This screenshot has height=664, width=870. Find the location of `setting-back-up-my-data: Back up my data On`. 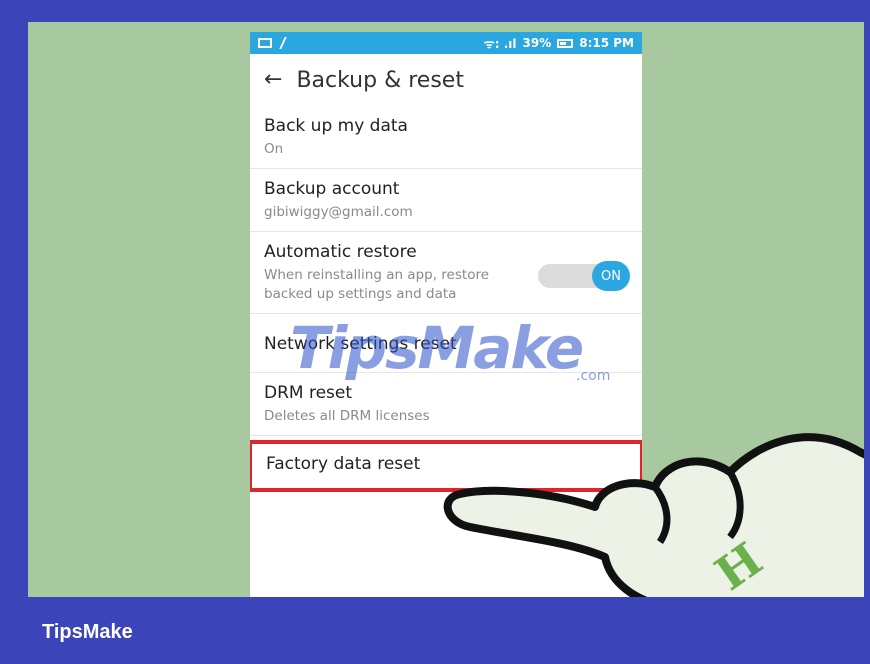

setting-back-up-my-data: Back up my data On is located at coordinates (446, 138).